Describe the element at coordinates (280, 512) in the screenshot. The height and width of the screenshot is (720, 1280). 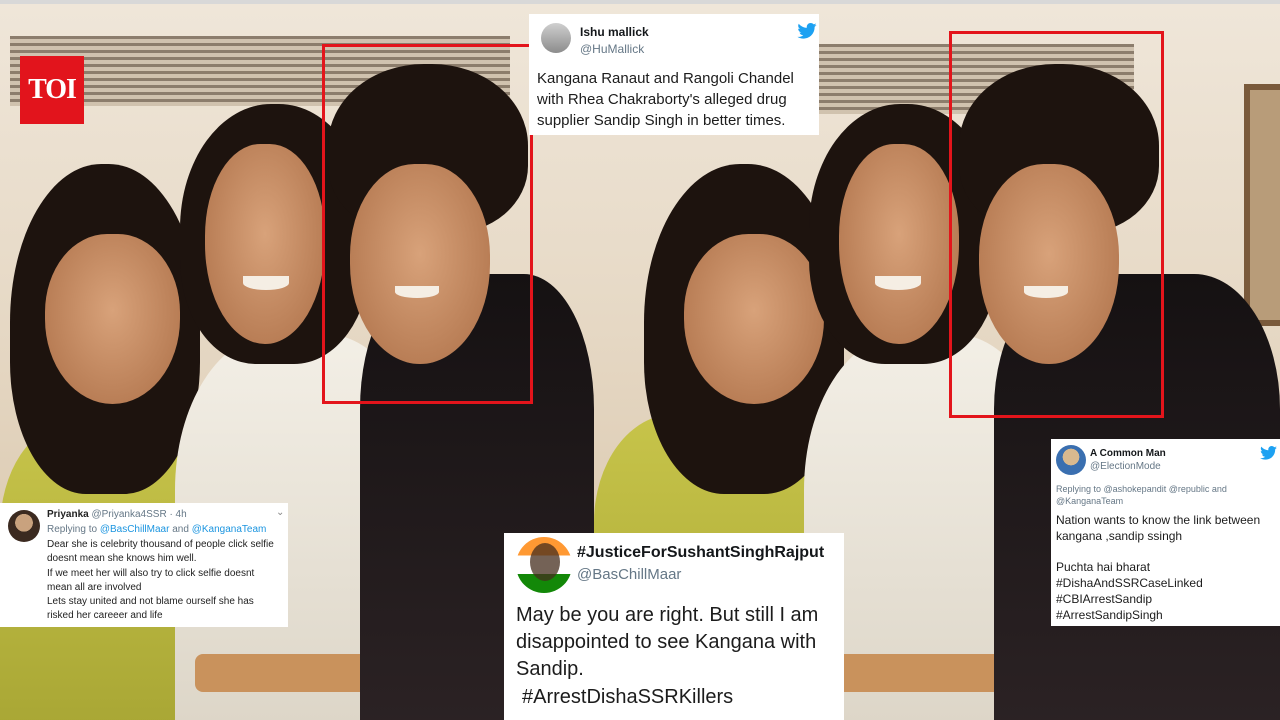
I see `chevron-down-icon: ⌄` at that location.